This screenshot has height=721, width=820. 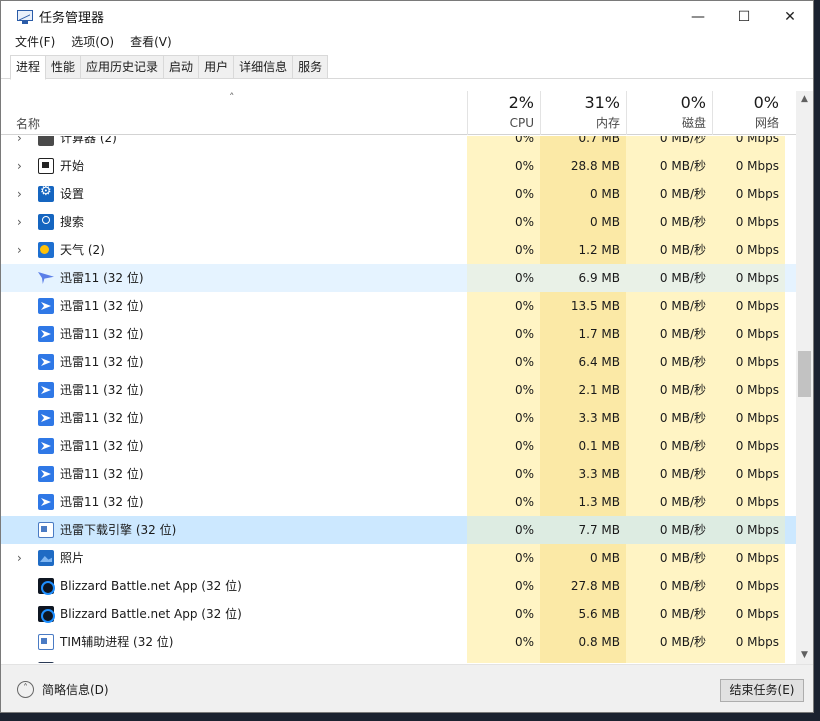 I want to click on end-task-button: 结束任务(E), so click(x=762, y=690).